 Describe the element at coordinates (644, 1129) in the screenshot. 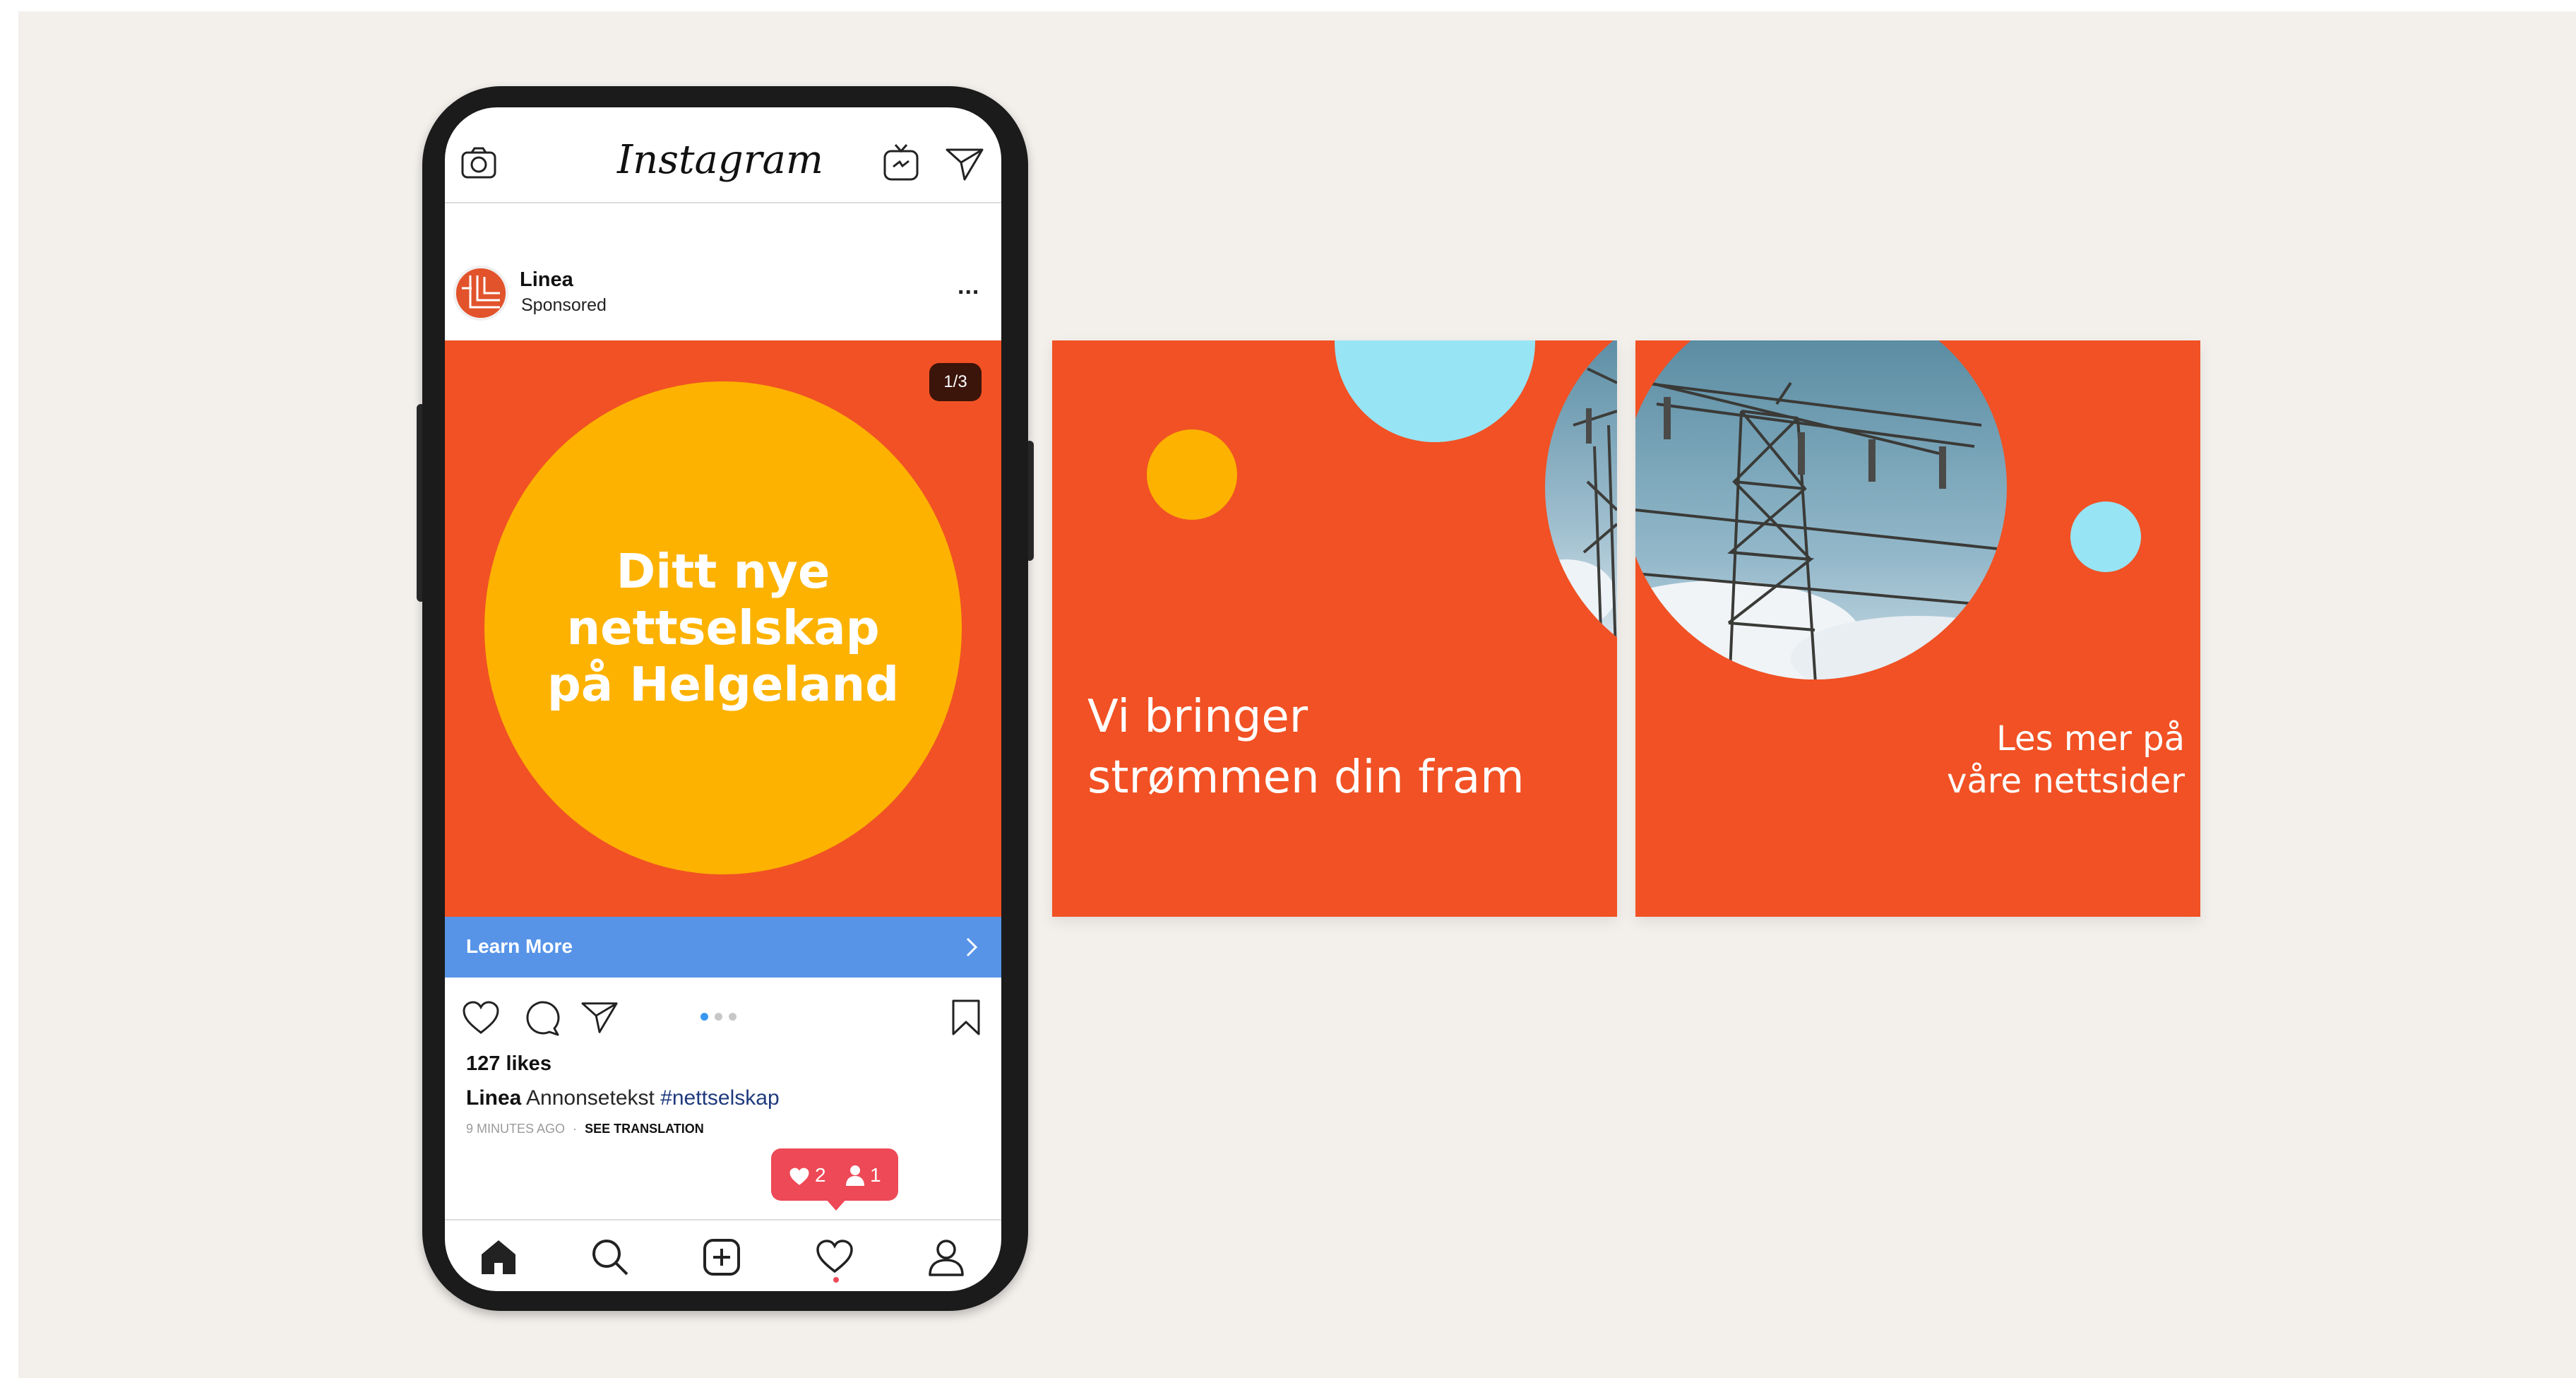

I see `see-translation-link: SEE TRANSLATION` at that location.